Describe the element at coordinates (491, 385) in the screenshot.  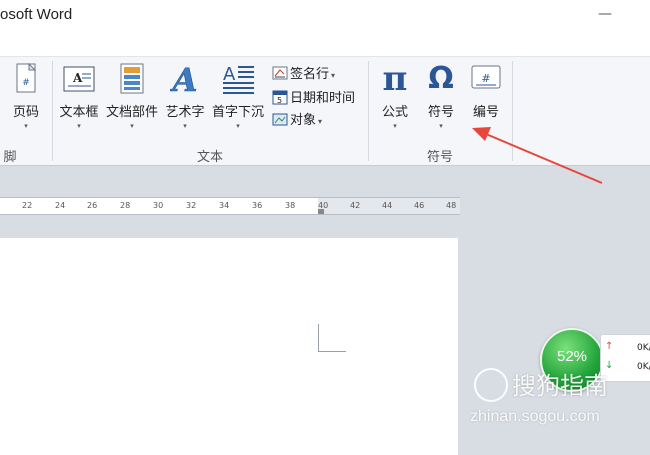
I see `sogou-logo-icon` at that location.